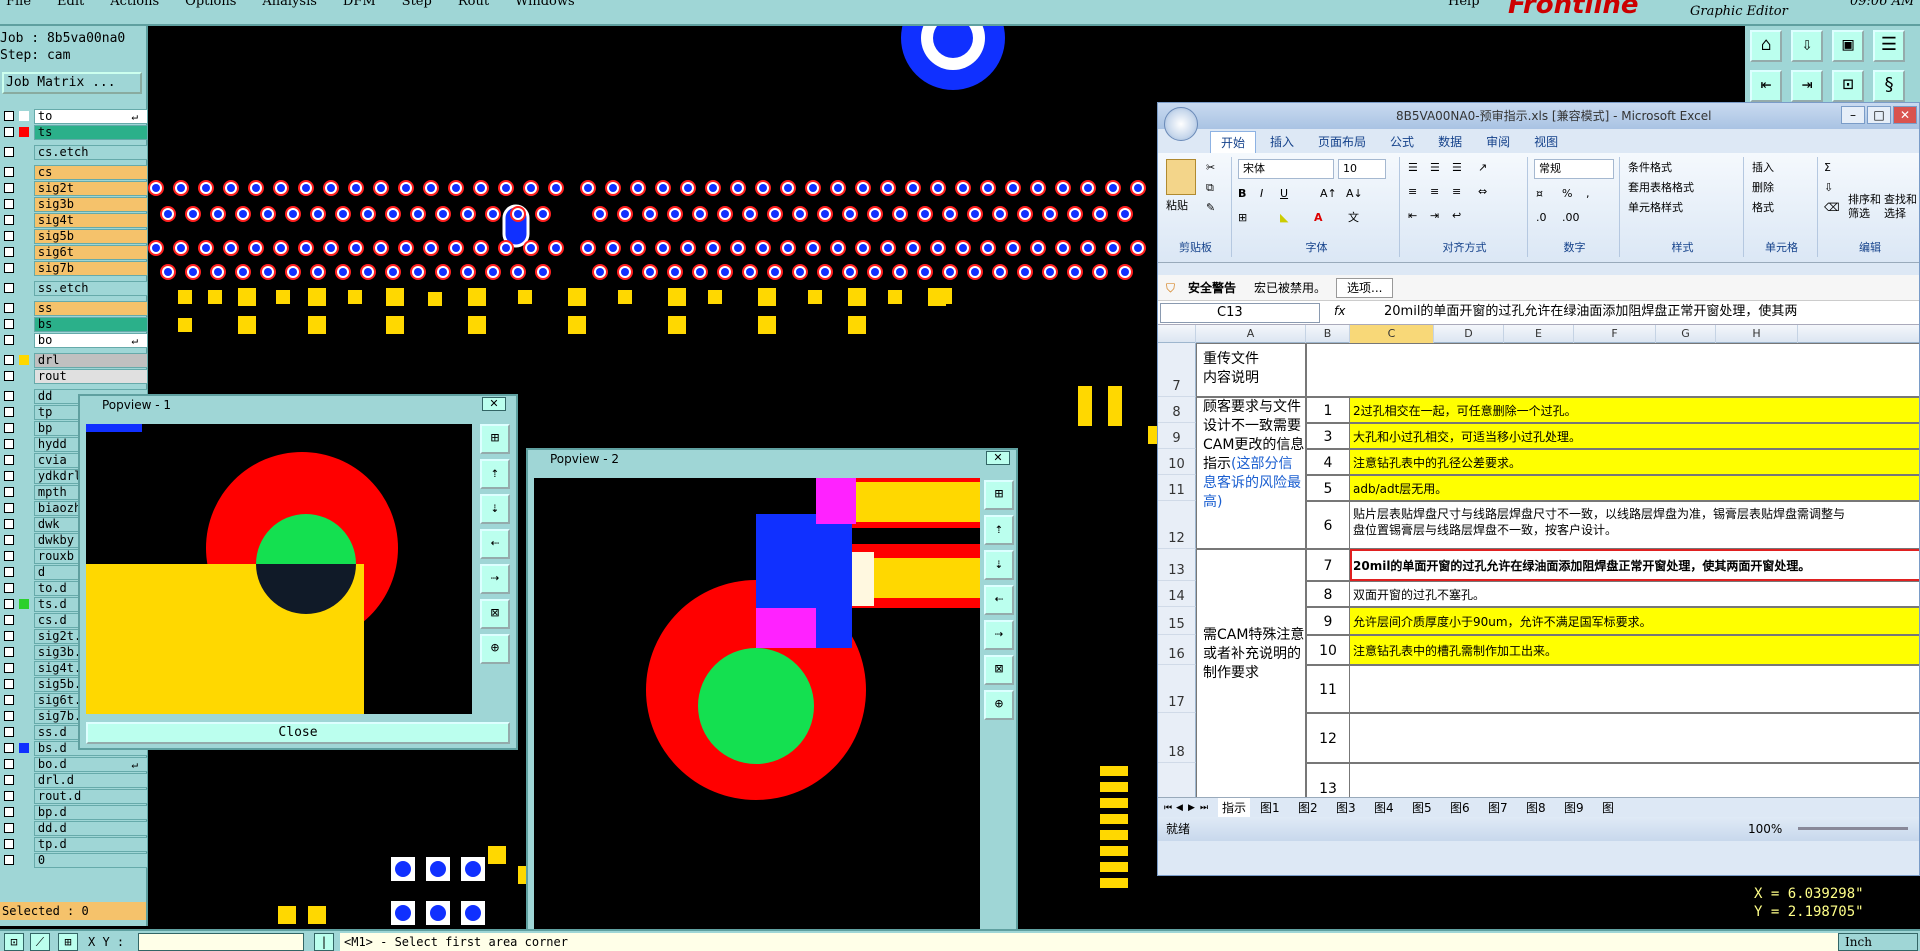 This screenshot has height=951, width=1920. What do you see at coordinates (74, 340) in the screenshot?
I see `layer-row: bo ↵` at bounding box center [74, 340].